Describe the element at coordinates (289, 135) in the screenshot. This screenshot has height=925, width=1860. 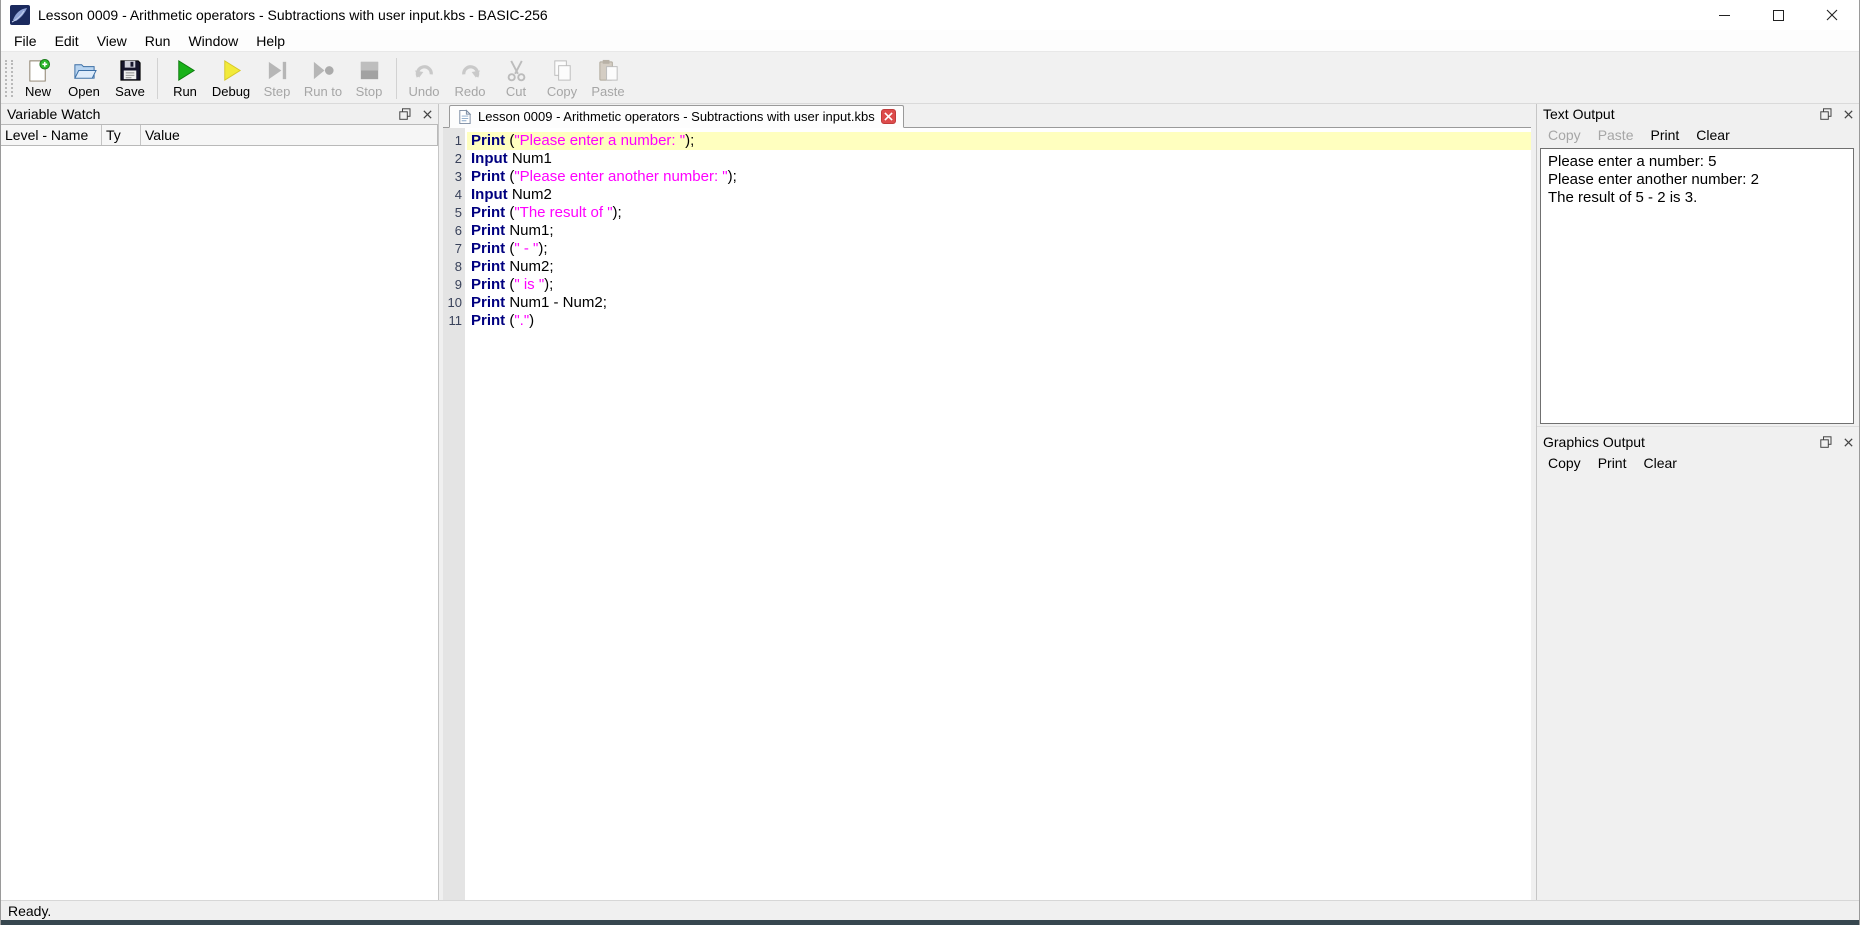
I see `column-header-value: Value` at that location.